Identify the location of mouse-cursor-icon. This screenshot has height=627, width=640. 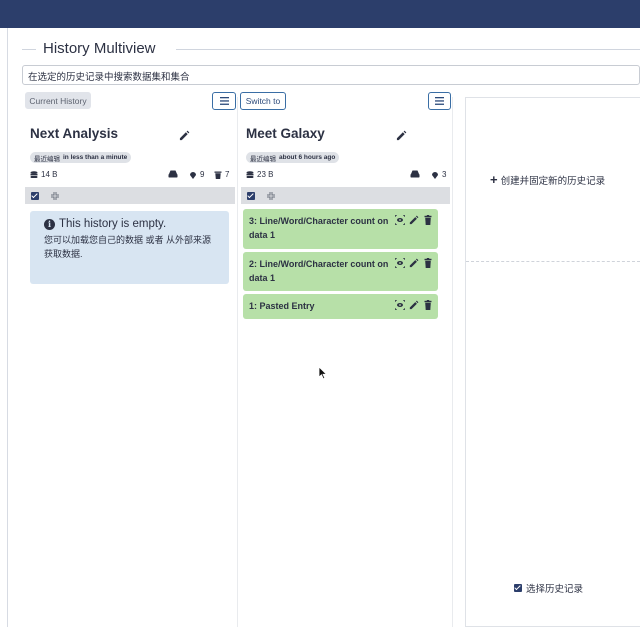
(323, 373).